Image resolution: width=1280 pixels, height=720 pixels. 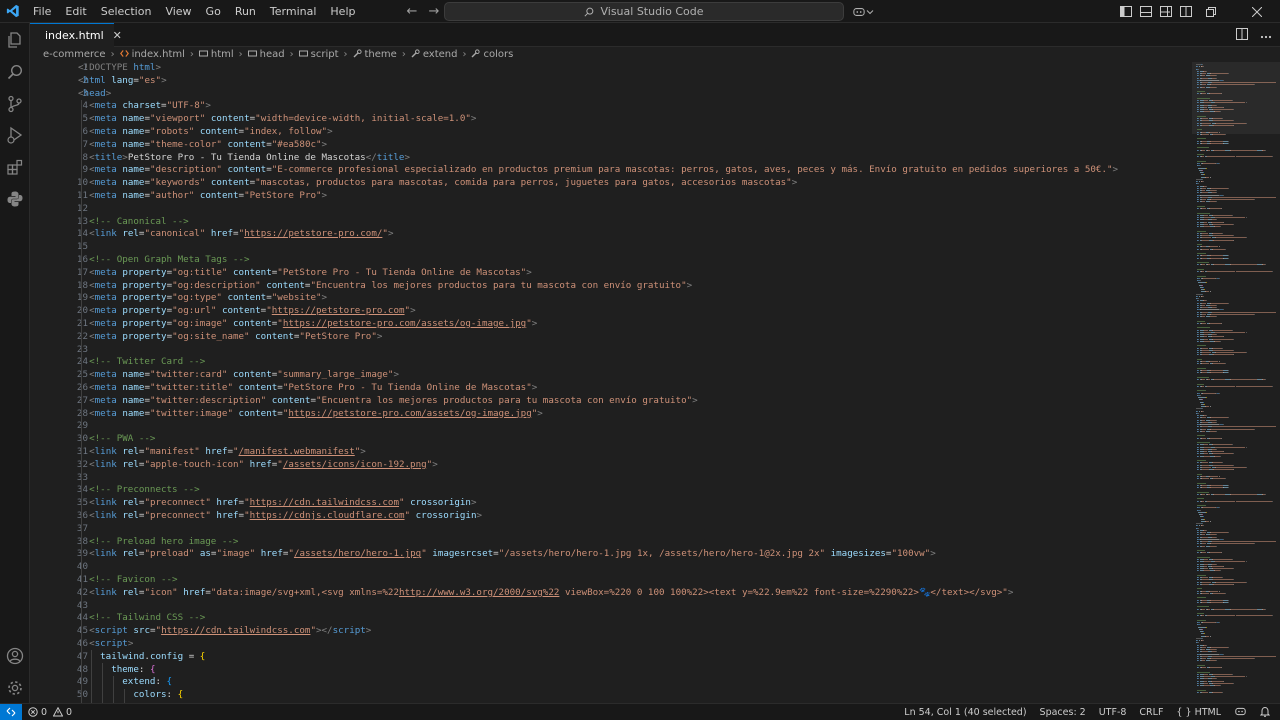 I want to click on menu-help: Help, so click(x=342, y=11).